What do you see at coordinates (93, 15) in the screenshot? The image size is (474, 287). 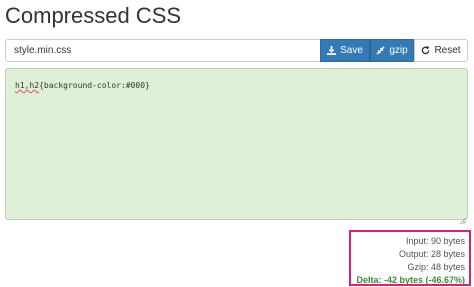 I see `page-title: Compressed CSS` at bounding box center [93, 15].